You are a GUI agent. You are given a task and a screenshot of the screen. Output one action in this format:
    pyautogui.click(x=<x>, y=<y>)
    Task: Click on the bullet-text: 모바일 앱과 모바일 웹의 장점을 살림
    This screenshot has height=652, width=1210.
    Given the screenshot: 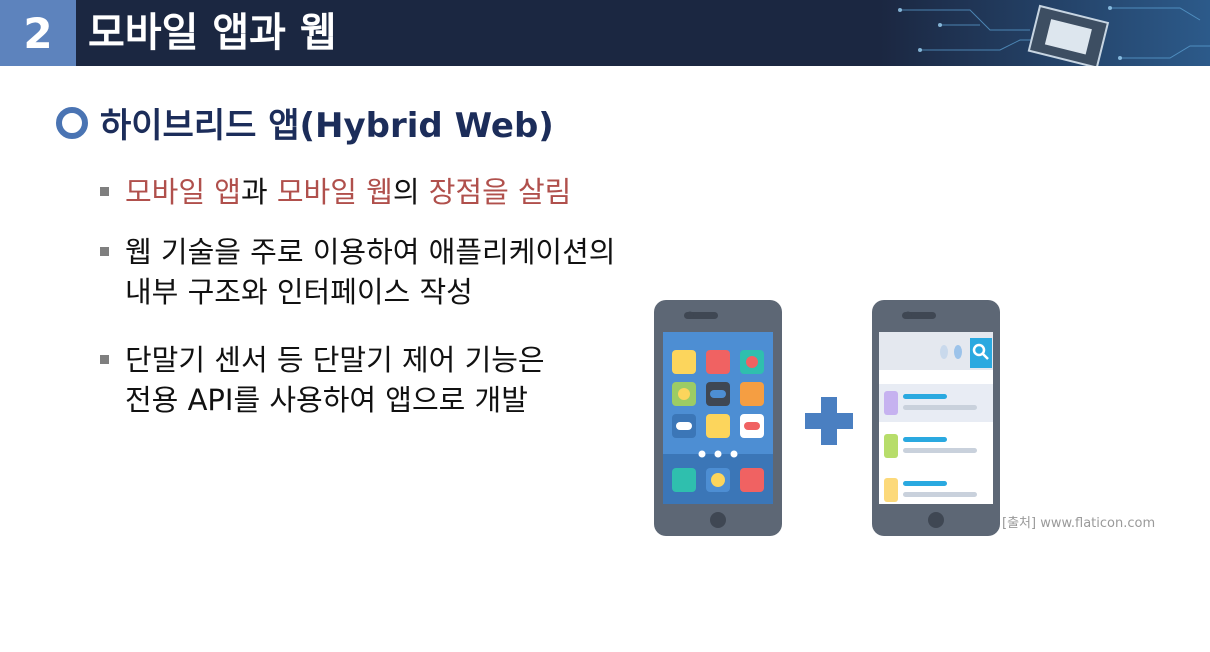 What is the action you would take?
    pyautogui.click(x=348, y=192)
    